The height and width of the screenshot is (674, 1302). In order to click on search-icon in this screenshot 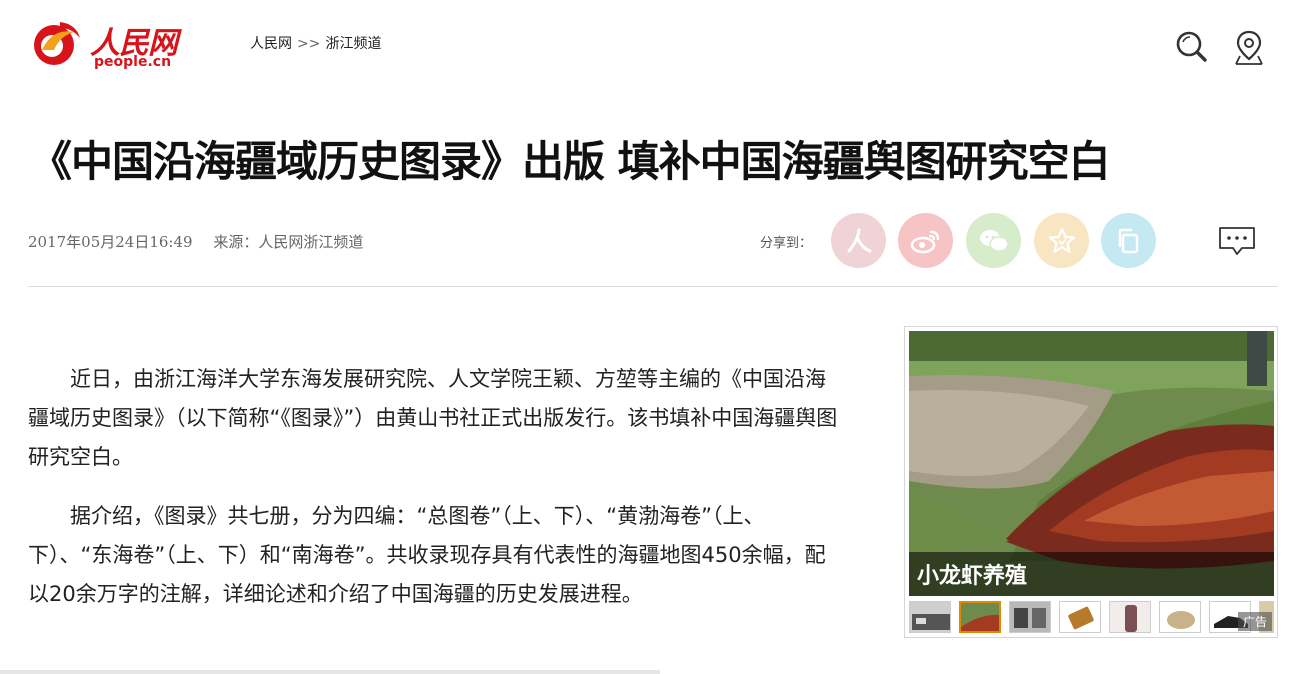, I will do `click(1191, 47)`.